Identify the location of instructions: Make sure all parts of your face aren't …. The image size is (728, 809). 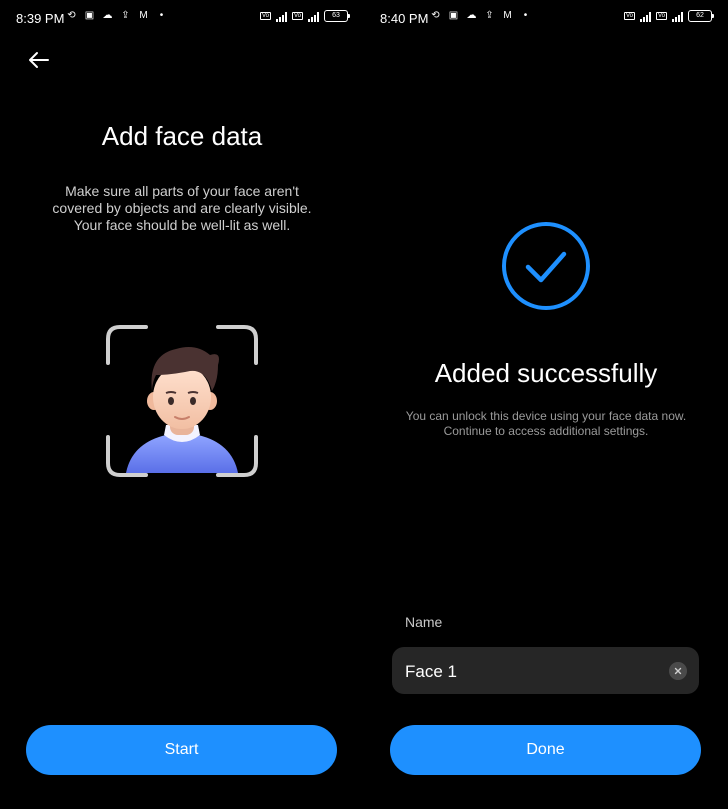
(182, 208).